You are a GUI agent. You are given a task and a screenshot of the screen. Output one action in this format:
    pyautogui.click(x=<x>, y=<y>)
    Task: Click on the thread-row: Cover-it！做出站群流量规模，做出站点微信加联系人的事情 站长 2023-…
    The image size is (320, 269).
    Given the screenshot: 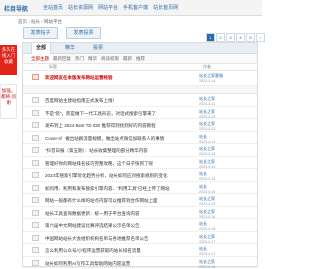 What is the action you would take?
    pyautogui.click(x=140, y=138)
    